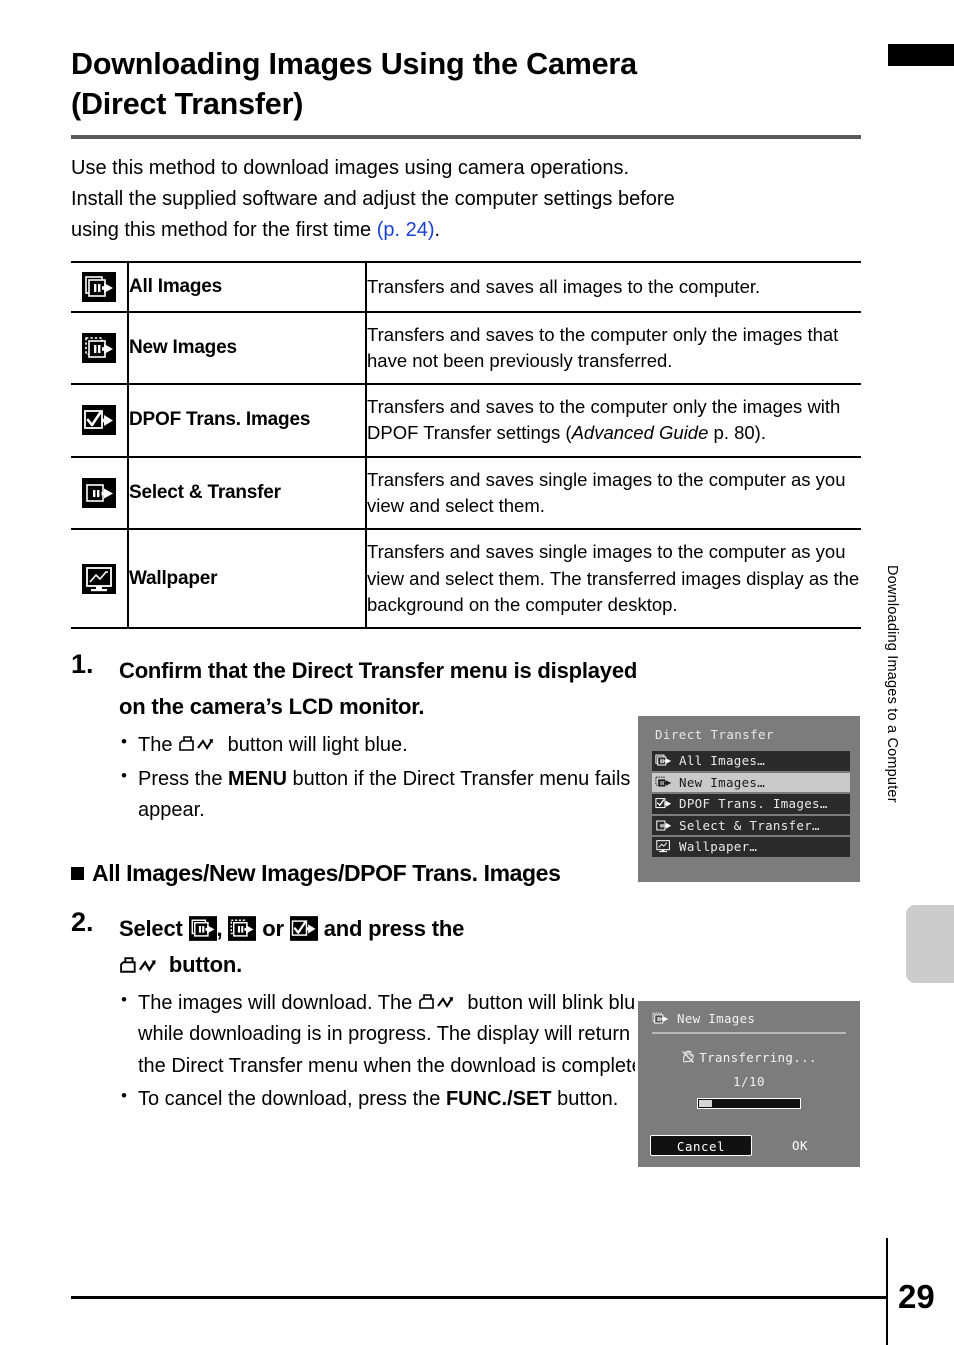 Image resolution: width=954 pixels, height=1345 pixels. I want to click on step-2-number: 2., so click(82, 921).